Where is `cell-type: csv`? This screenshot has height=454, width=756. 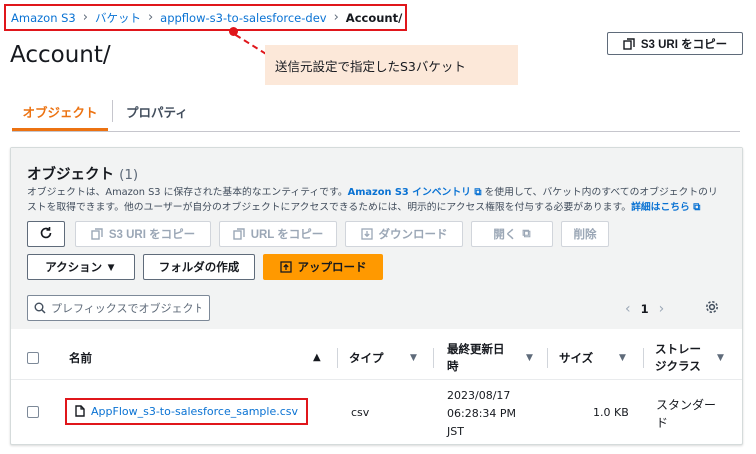
cell-type: csv is located at coordinates (360, 412).